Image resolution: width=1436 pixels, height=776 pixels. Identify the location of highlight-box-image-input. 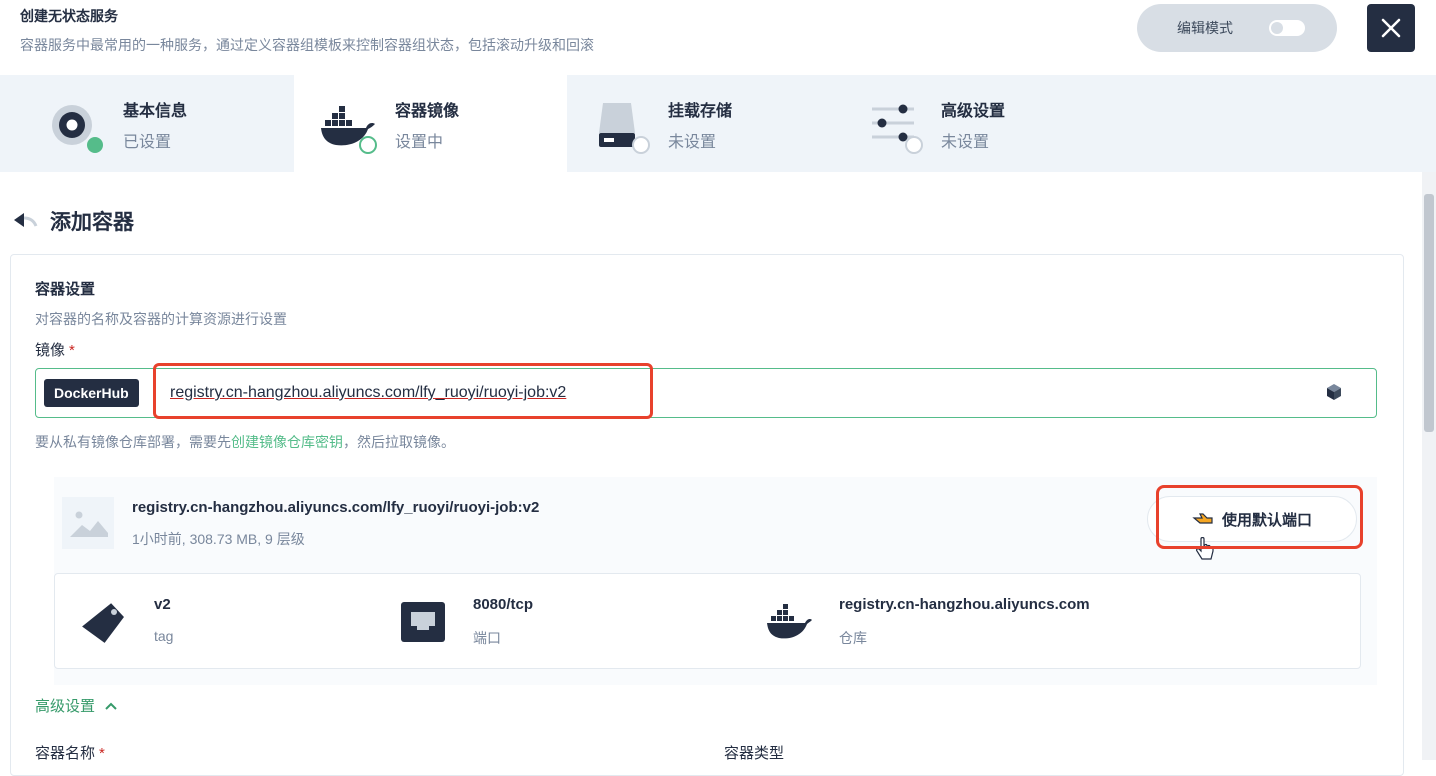
(403, 391).